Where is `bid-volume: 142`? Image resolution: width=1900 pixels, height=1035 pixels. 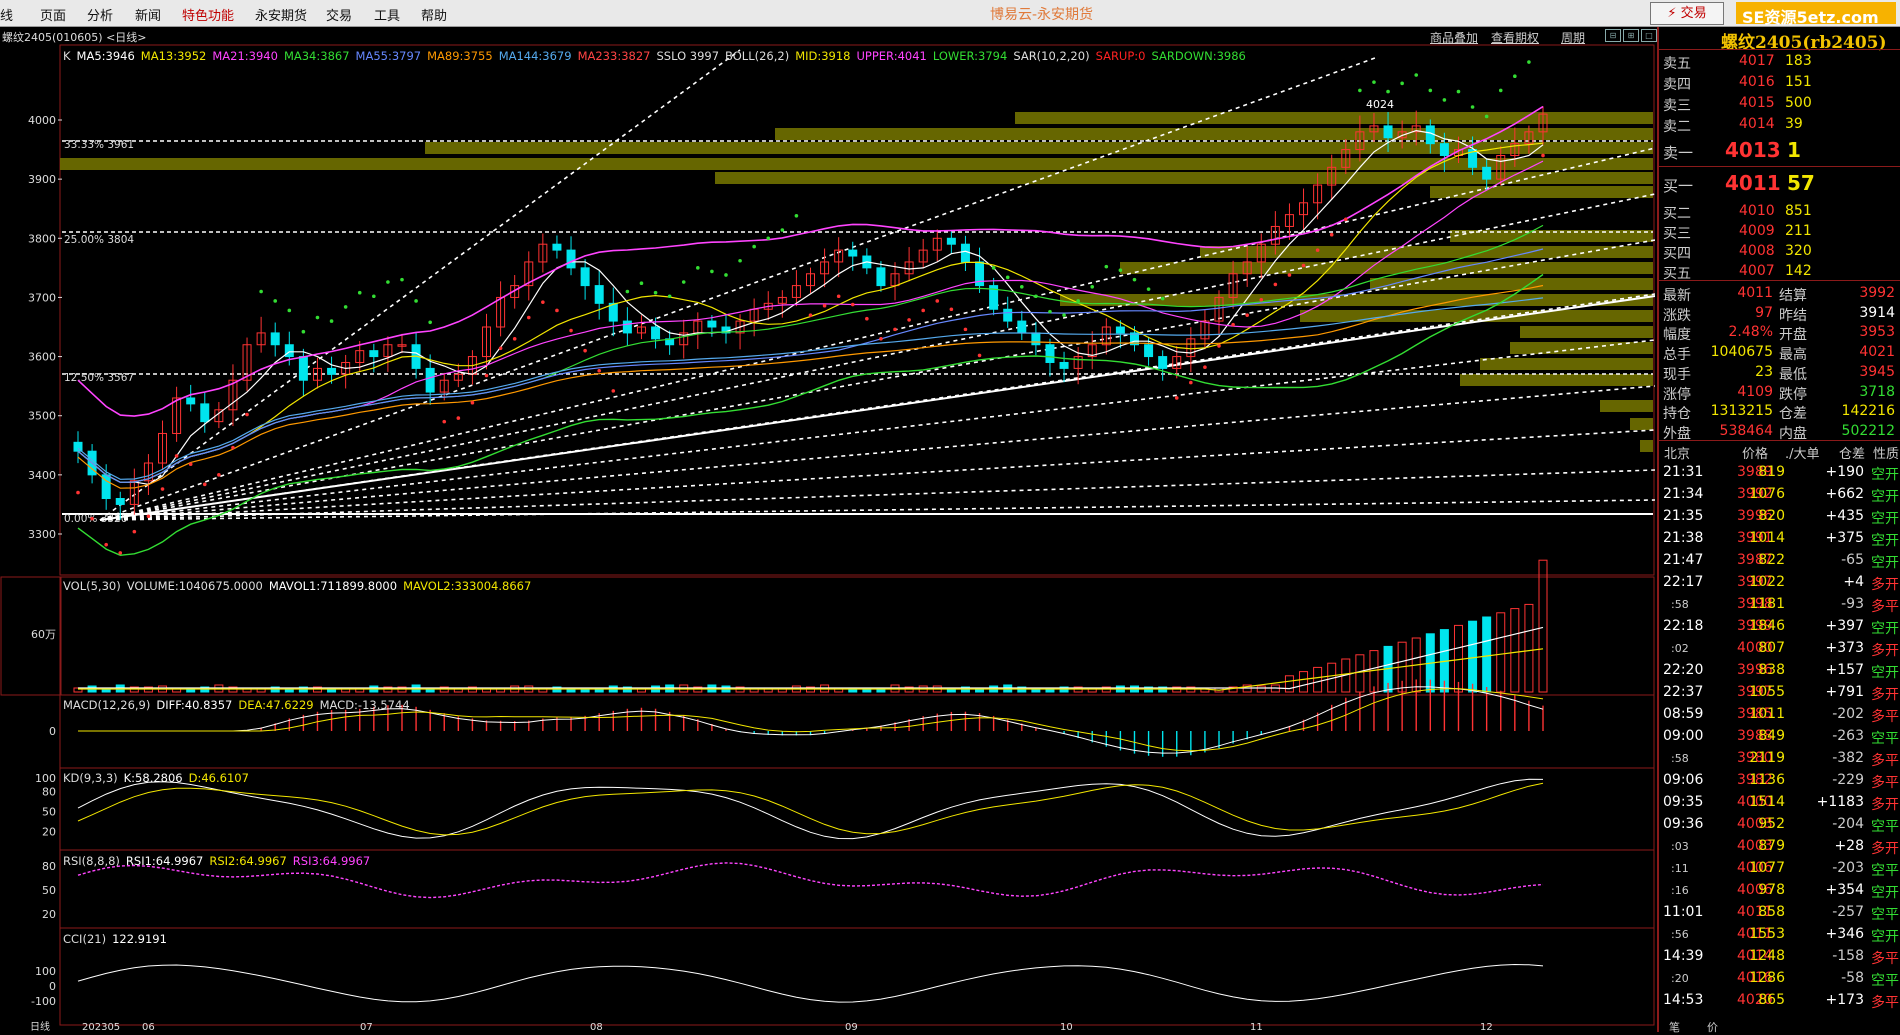
bid-volume: 142 is located at coordinates (1798, 271).